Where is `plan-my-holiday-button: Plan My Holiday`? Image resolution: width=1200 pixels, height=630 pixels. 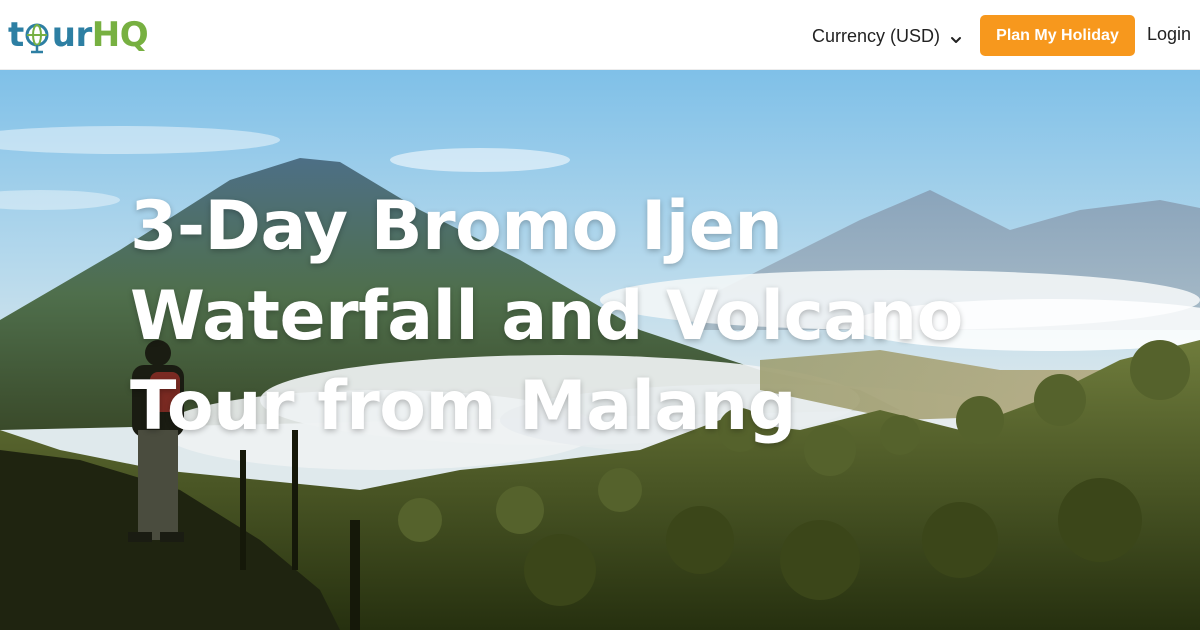 plan-my-holiday-button: Plan My Holiday is located at coordinates (1057, 35).